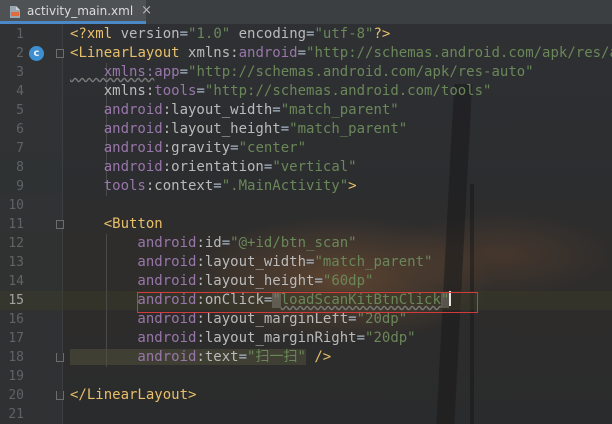 The width and height of the screenshot is (612, 424). I want to click on code-line-6: 6 android:layout_height="match_parent", so click(306, 129).